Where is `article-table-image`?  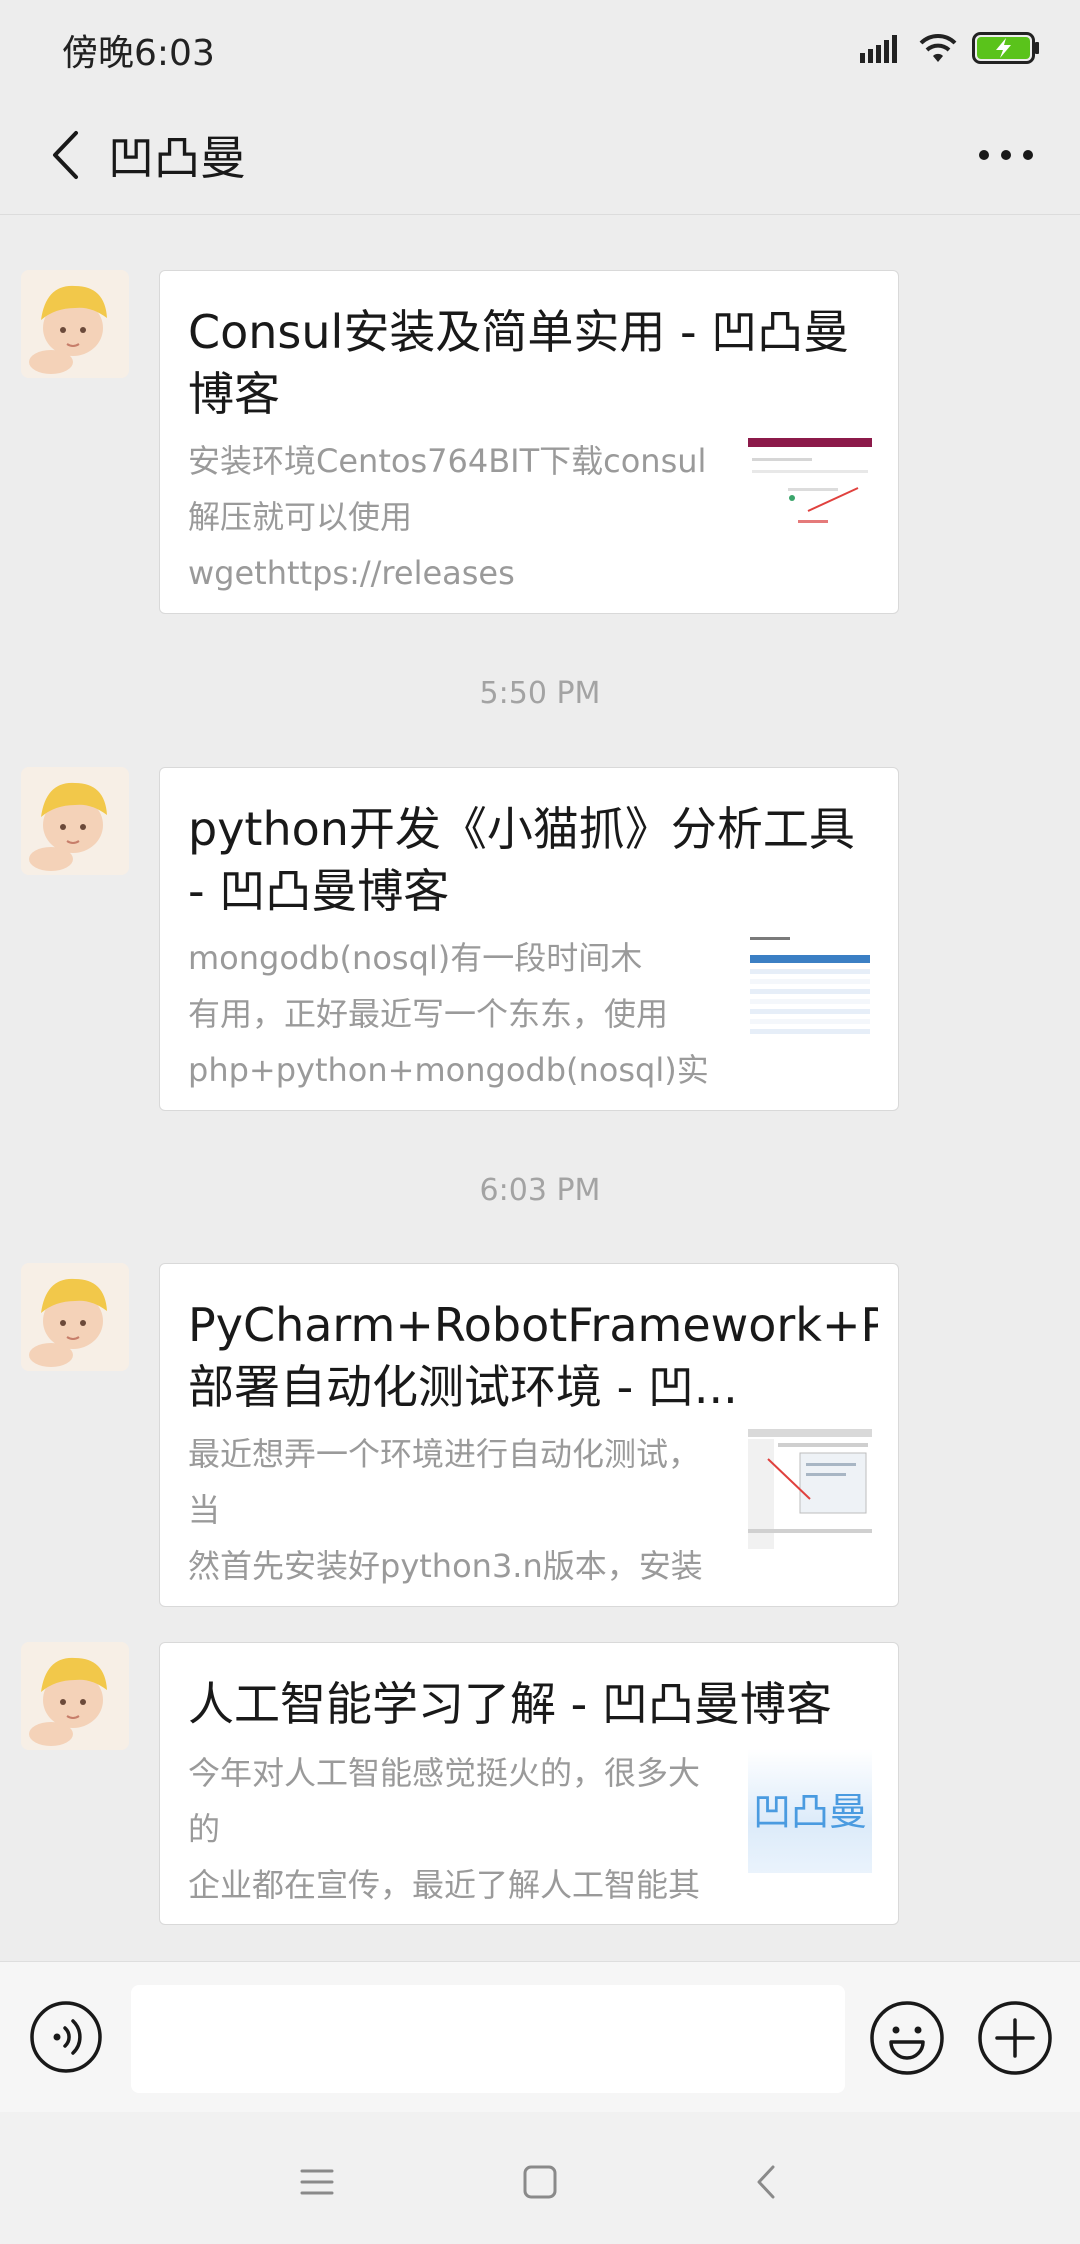 article-table-image is located at coordinates (810, 995).